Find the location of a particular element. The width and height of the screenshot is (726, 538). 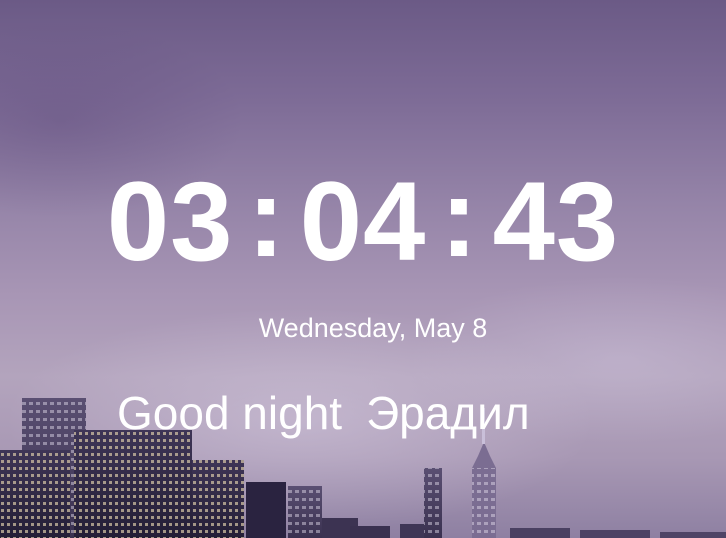

clock-seconds: 43 is located at coordinates (556, 221).